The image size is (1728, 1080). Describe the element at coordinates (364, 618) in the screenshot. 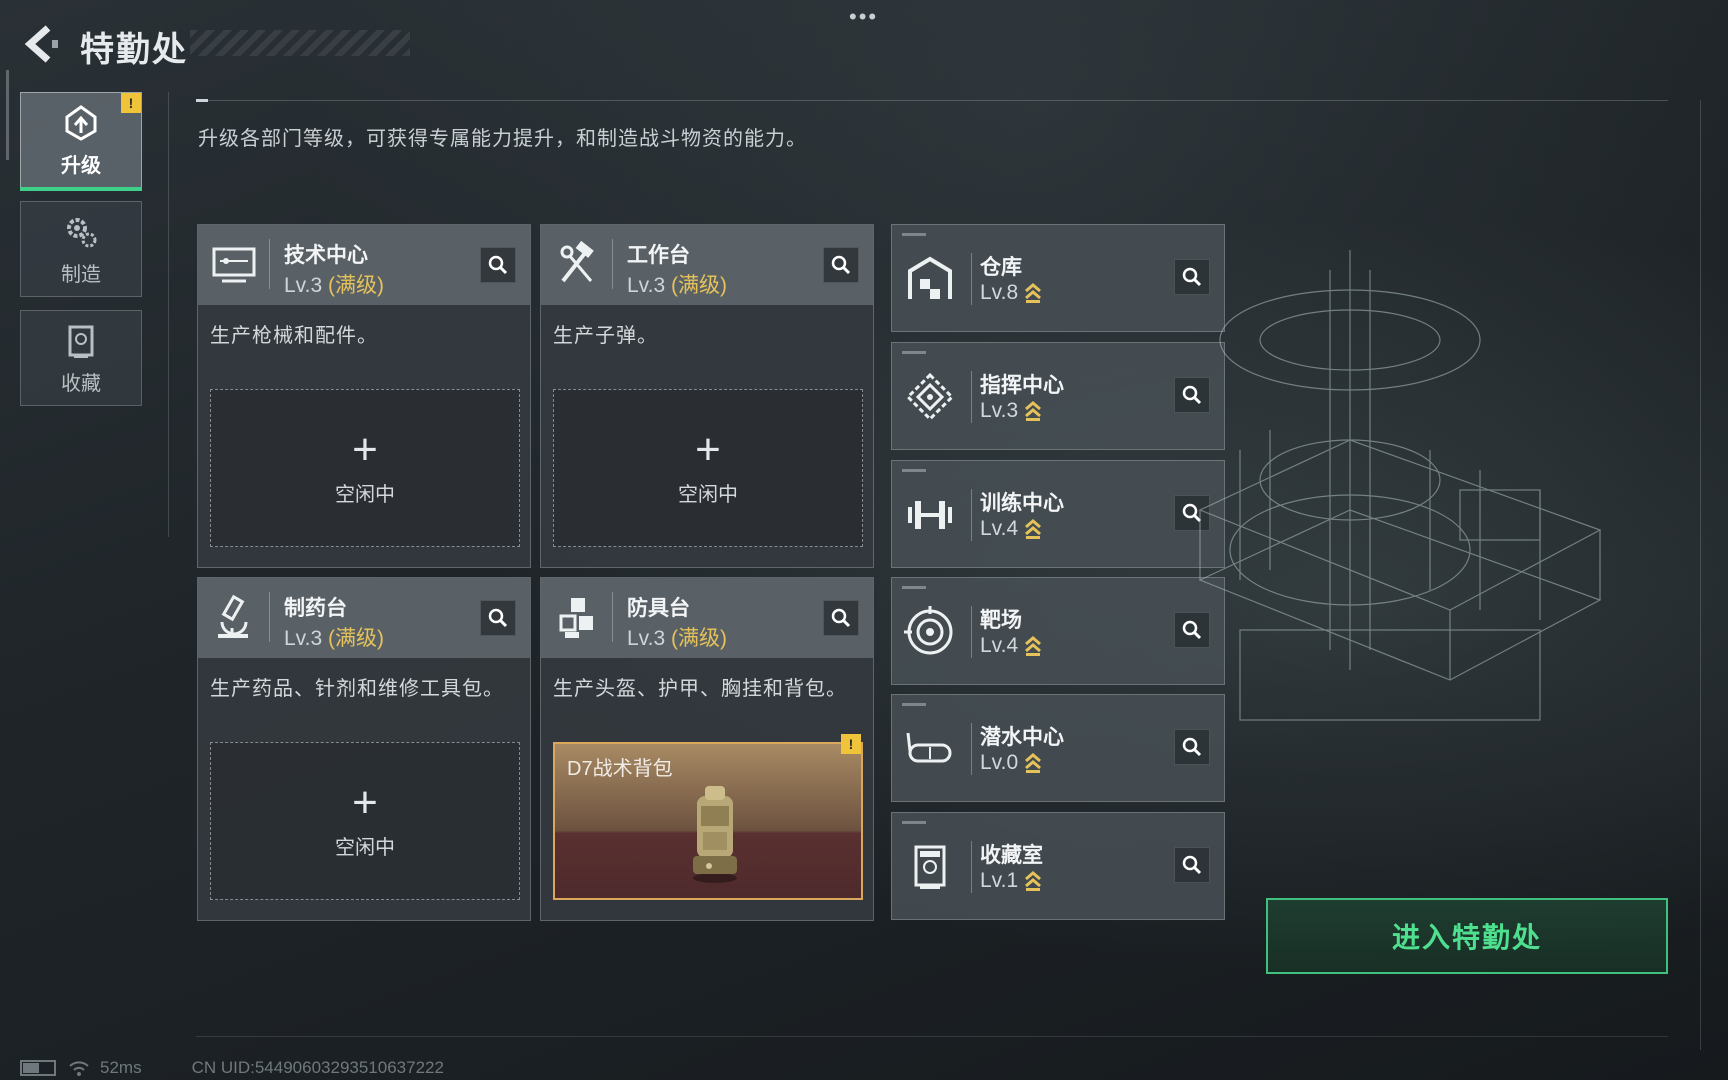

I see `dept-header: 制药台 Lv.3 (满级)` at that location.